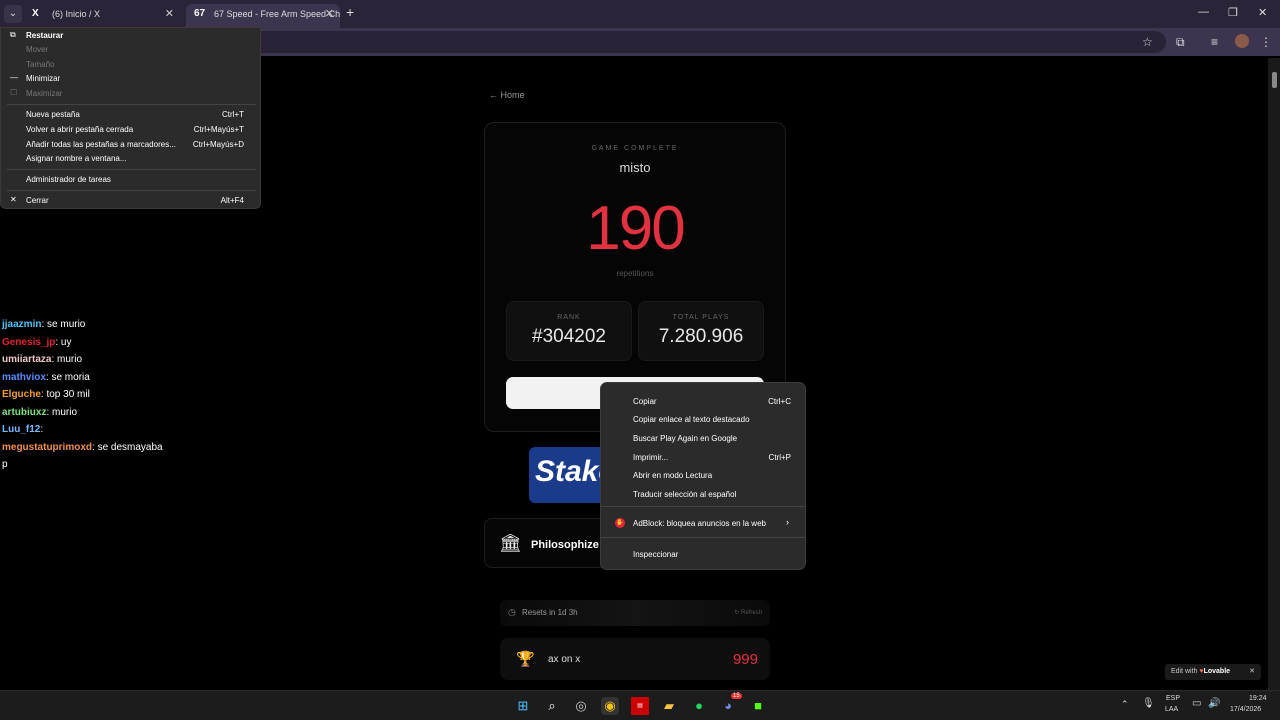  Describe the element at coordinates (82, 395) in the screenshot. I see `chat-message: Elguche: top 30 mil` at that location.